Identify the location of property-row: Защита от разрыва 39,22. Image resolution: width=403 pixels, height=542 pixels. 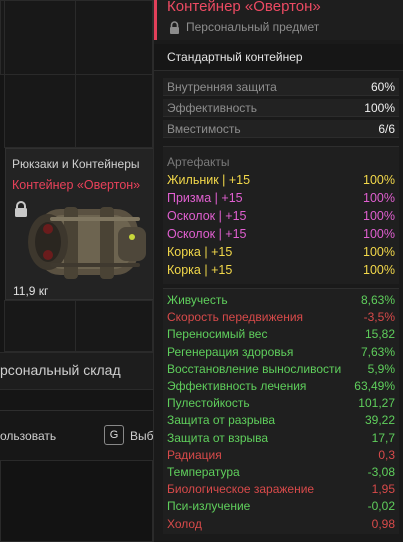
(281, 420).